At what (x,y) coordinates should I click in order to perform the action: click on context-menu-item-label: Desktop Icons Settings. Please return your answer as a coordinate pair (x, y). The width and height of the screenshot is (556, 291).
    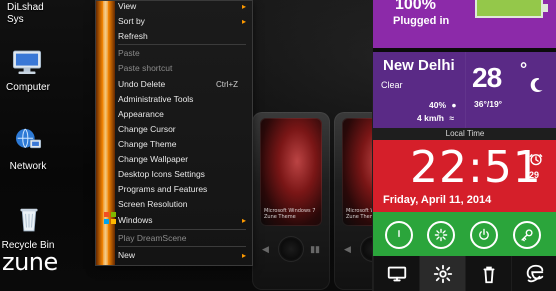
    Looking at the image, I should click on (161, 174).